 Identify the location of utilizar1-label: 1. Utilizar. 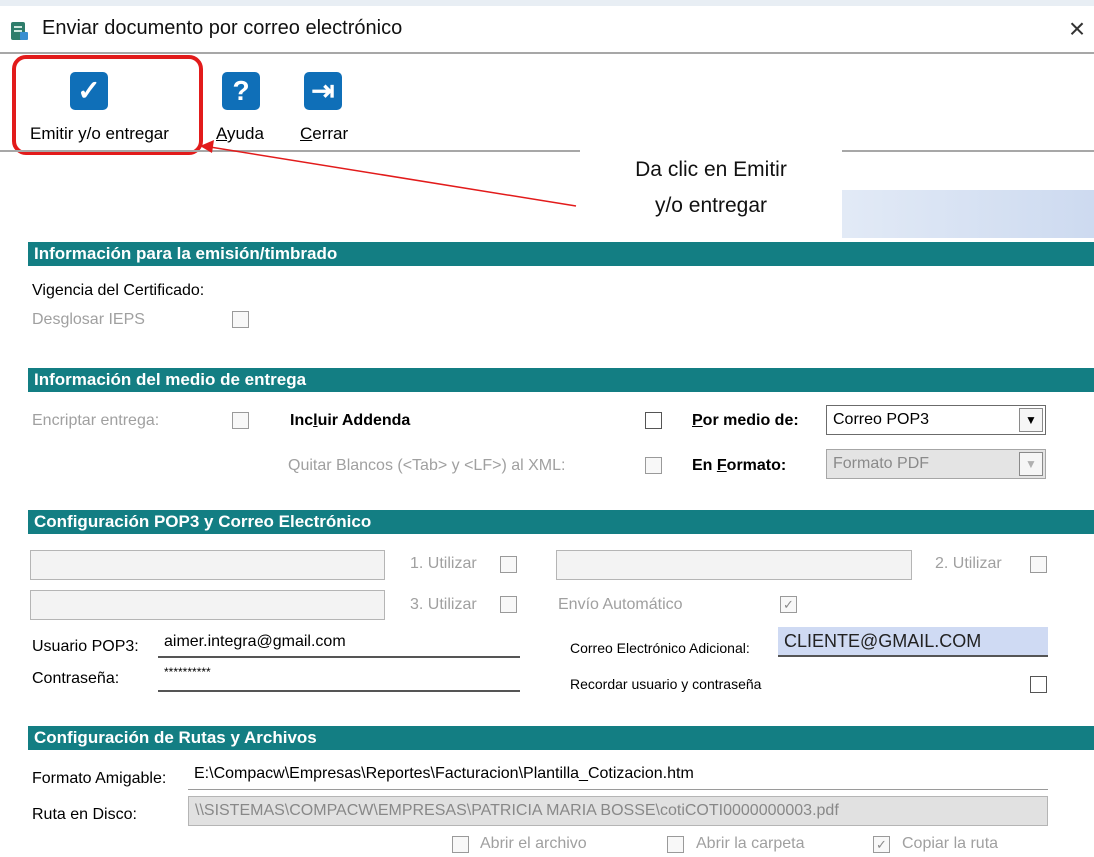
(443, 563).